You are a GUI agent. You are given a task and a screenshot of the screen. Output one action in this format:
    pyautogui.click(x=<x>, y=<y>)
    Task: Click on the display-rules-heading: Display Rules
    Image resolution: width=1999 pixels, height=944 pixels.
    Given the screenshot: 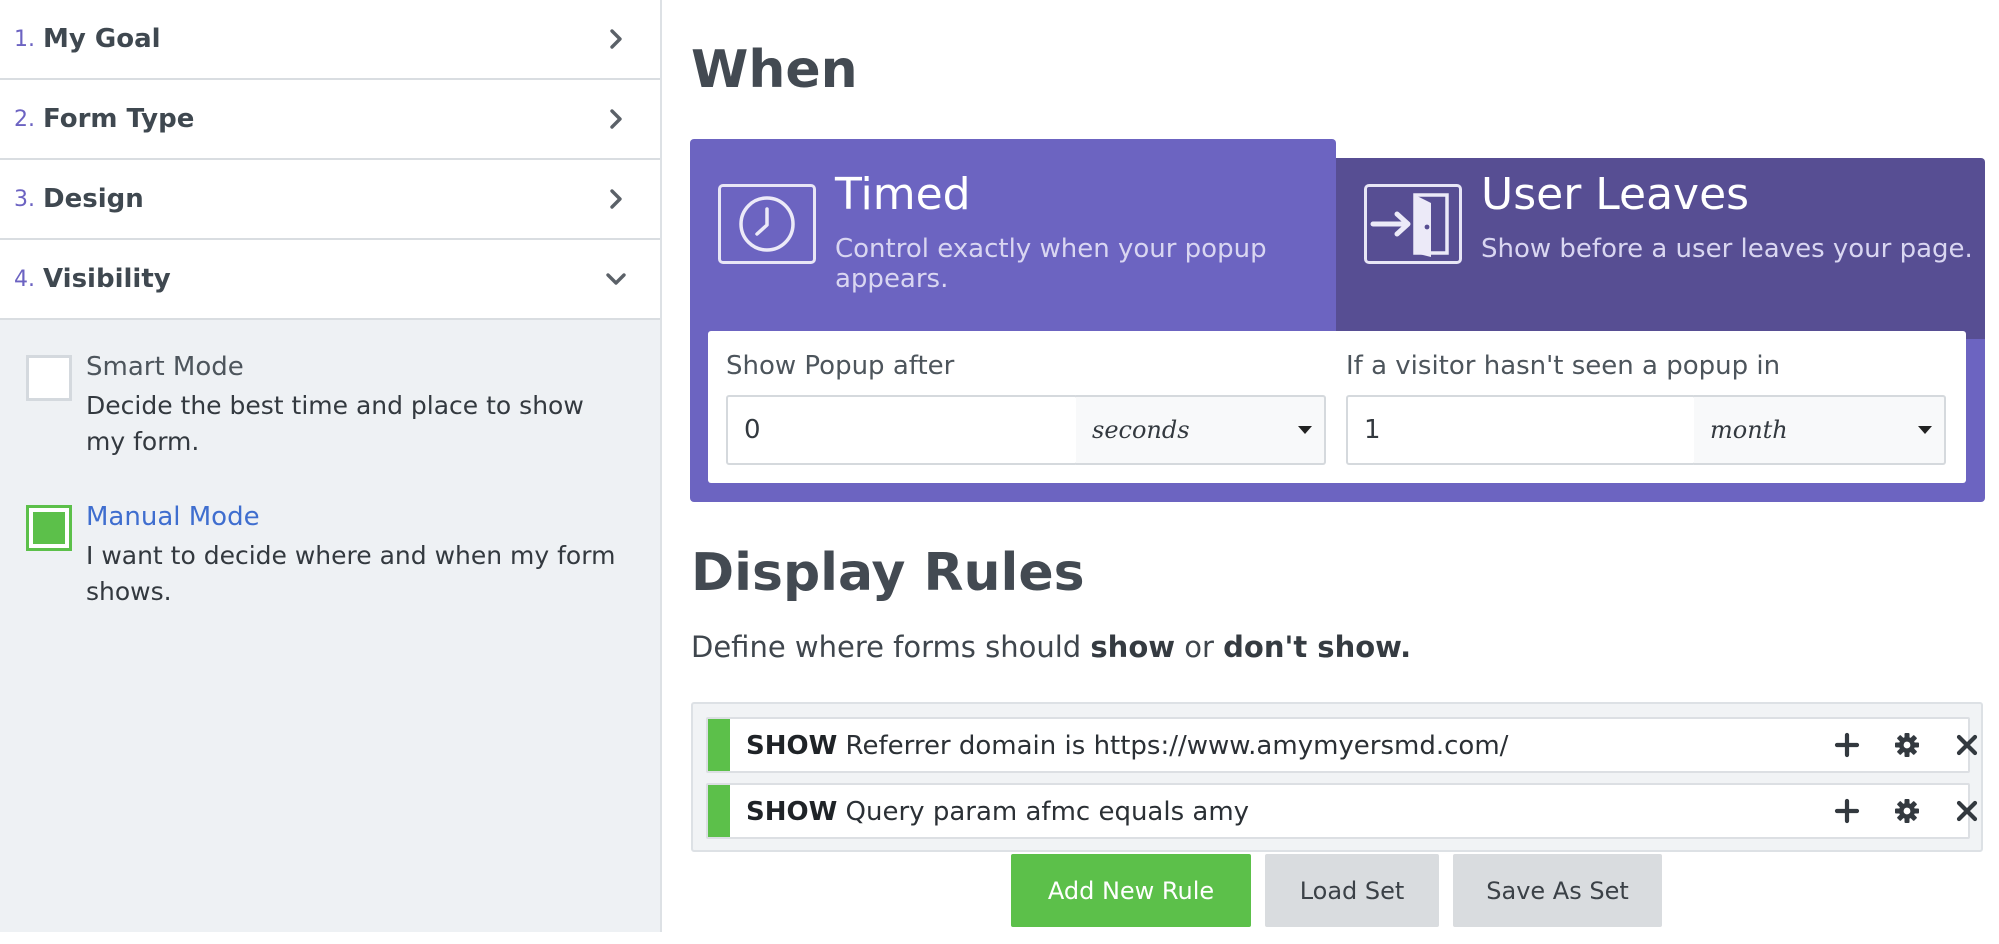 What is the action you would take?
    pyautogui.click(x=888, y=573)
    